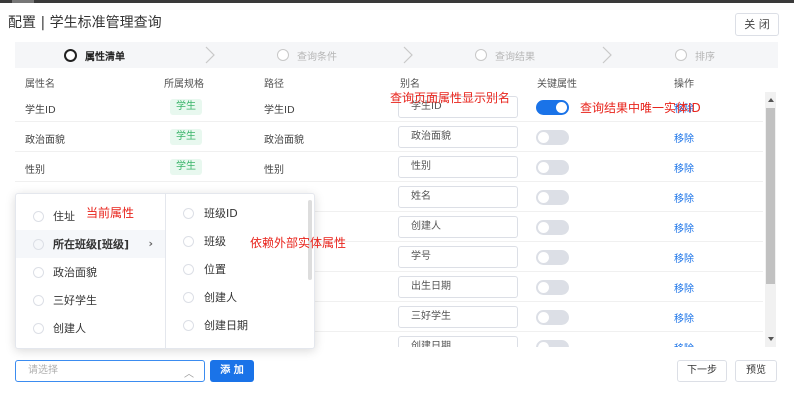 Image resolution: width=794 pixels, height=401 pixels. What do you see at coordinates (43, 370) in the screenshot?
I see `select-placeholder: 请选择` at bounding box center [43, 370].